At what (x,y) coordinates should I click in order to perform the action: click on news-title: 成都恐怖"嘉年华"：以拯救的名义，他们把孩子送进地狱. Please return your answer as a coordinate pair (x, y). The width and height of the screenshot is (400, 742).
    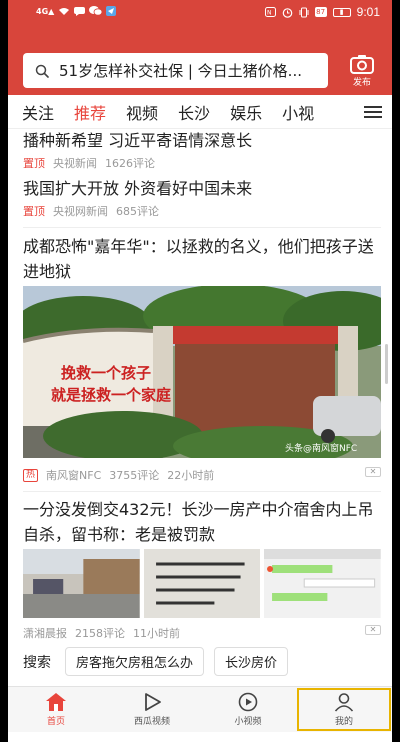
    Looking at the image, I should click on (198, 259).